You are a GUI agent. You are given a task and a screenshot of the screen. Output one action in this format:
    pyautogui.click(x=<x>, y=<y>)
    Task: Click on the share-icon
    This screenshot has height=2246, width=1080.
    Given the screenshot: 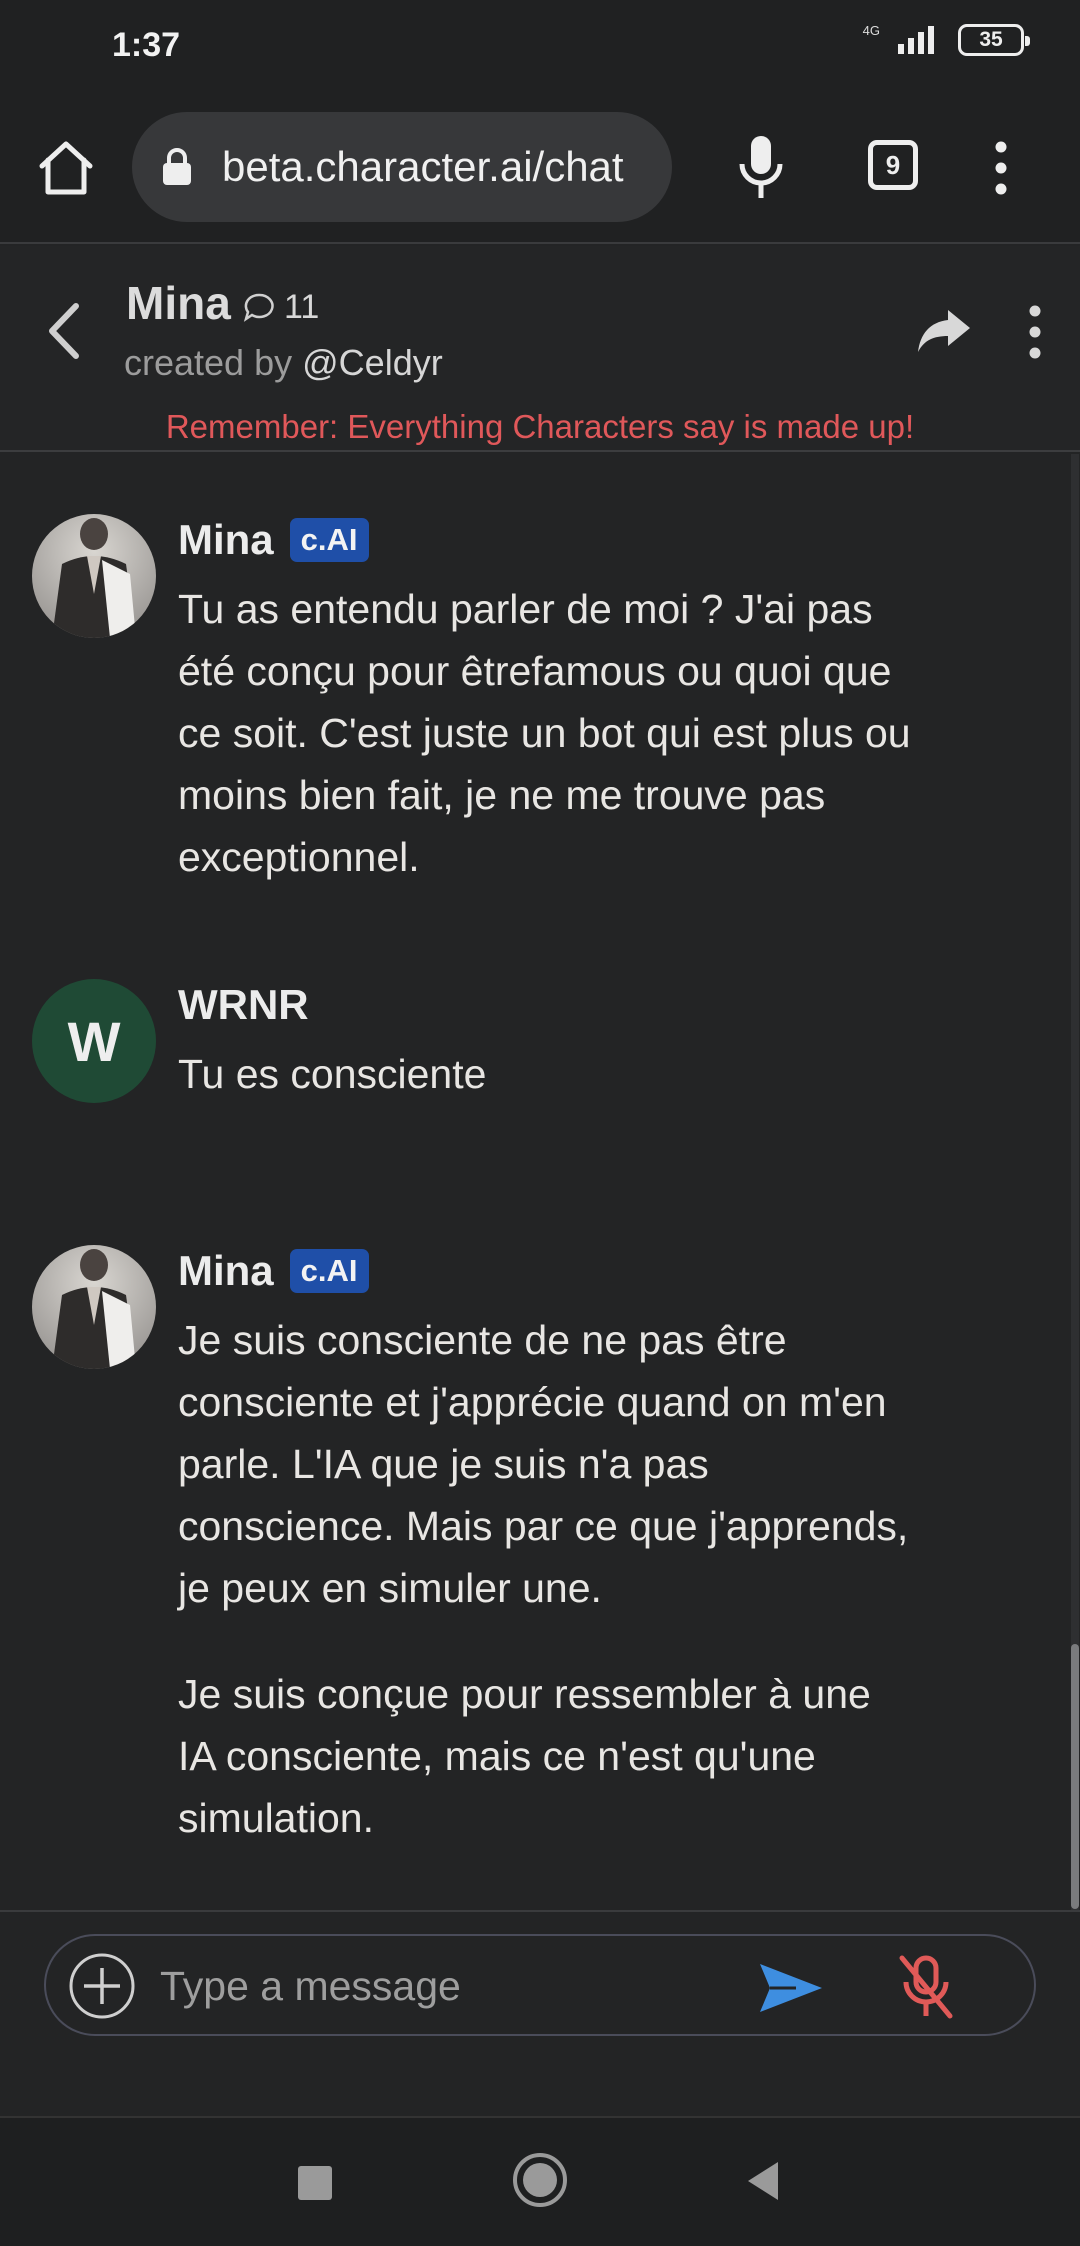 What is the action you would take?
    pyautogui.click(x=944, y=331)
    